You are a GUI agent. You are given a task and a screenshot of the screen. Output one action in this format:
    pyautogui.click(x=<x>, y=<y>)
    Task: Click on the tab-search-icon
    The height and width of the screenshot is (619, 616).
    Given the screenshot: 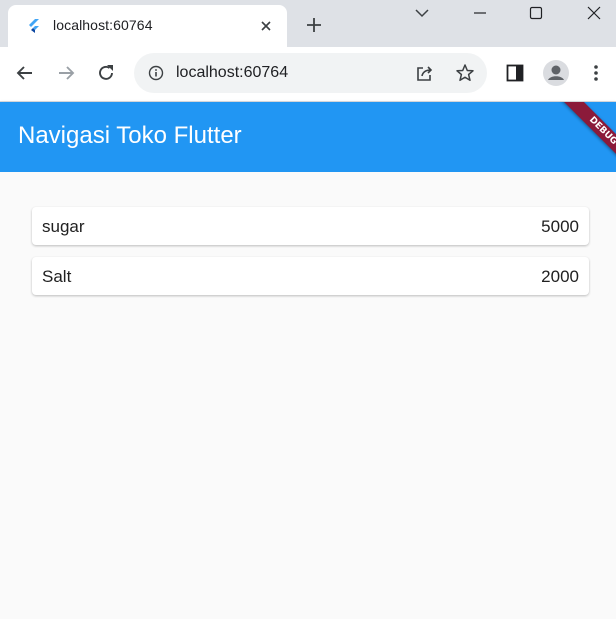 What is the action you would take?
    pyautogui.click(x=422, y=13)
    